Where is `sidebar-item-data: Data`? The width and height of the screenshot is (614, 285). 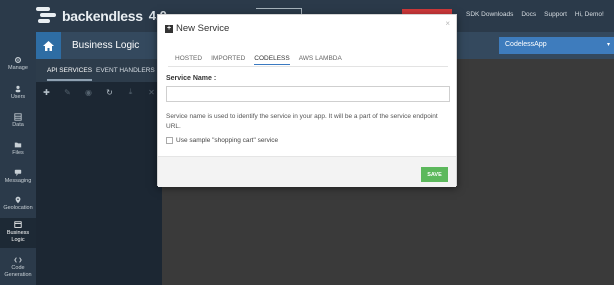 sidebar-item-data: Data is located at coordinates (18, 121).